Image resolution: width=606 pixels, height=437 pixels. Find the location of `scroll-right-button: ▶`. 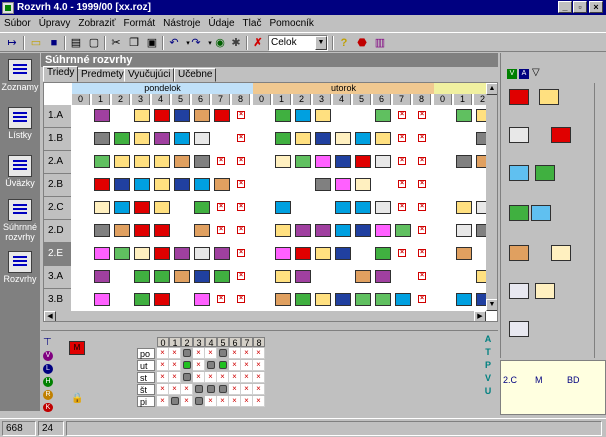

scroll-right-button: ▶ is located at coordinates (480, 316).